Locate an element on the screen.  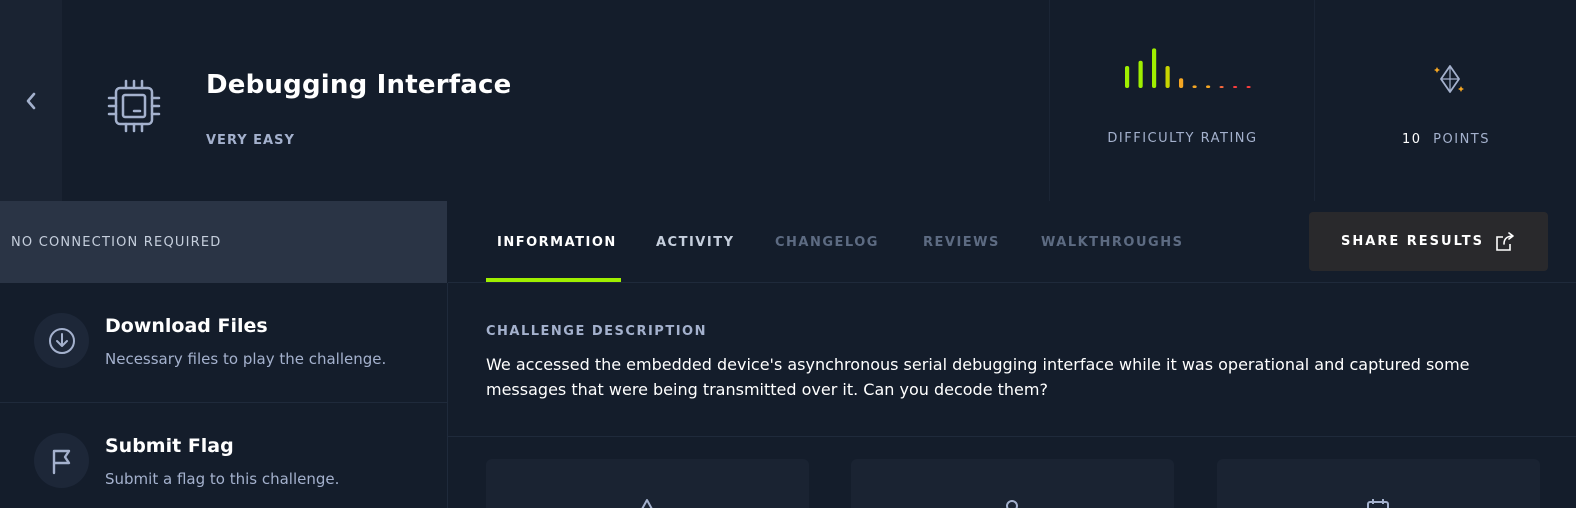
content-divider is located at coordinates (1012, 436).